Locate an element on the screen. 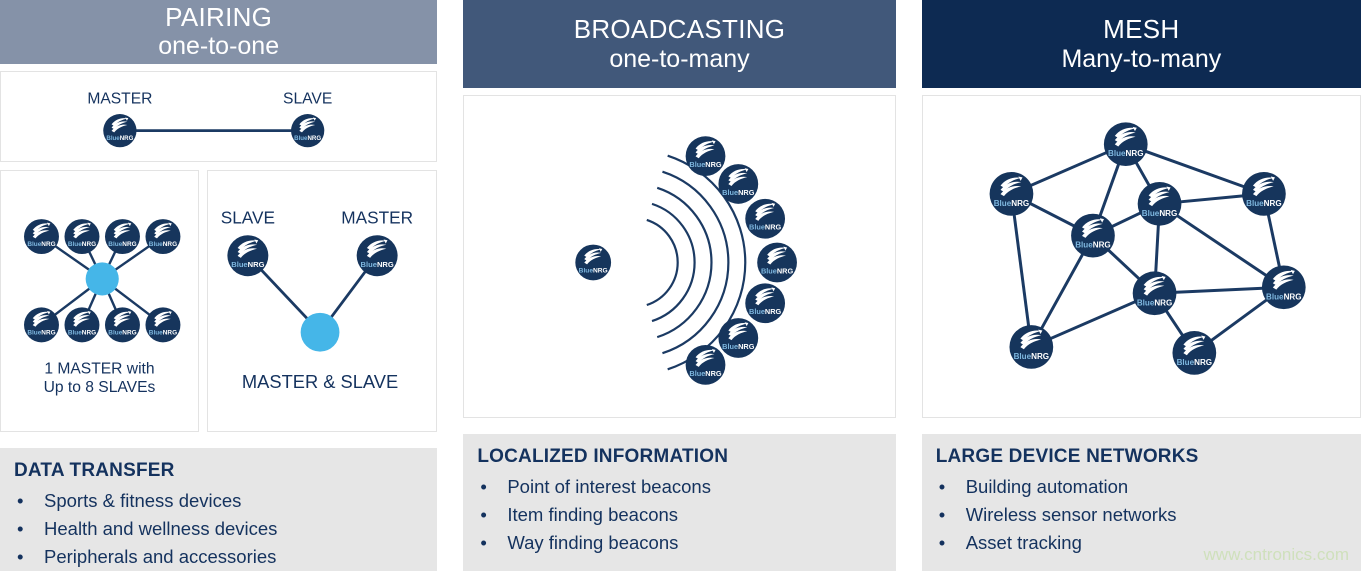  list-item-label: Item finding beacons is located at coordinates (593, 515).